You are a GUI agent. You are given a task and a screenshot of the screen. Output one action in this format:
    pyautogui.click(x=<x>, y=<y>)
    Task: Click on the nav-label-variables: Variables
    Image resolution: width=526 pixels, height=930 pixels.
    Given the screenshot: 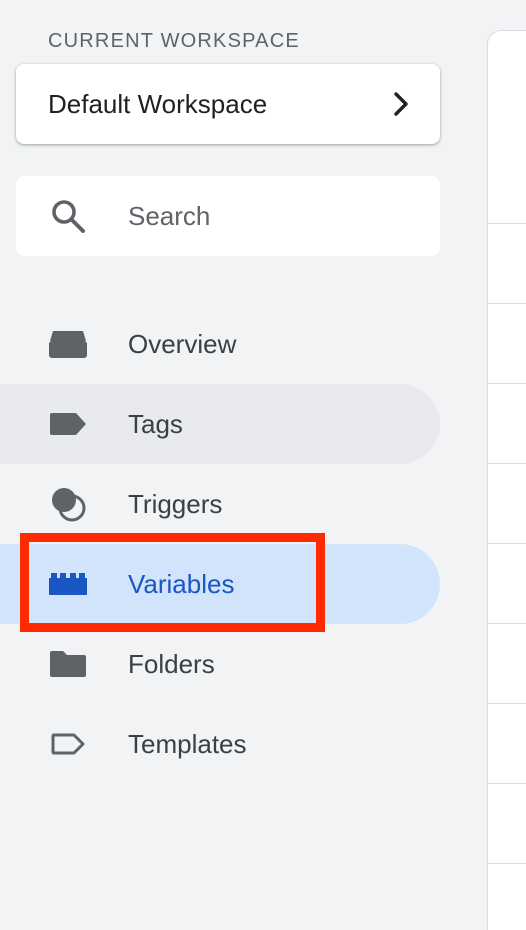 What is the action you would take?
    pyautogui.click(x=181, y=583)
    